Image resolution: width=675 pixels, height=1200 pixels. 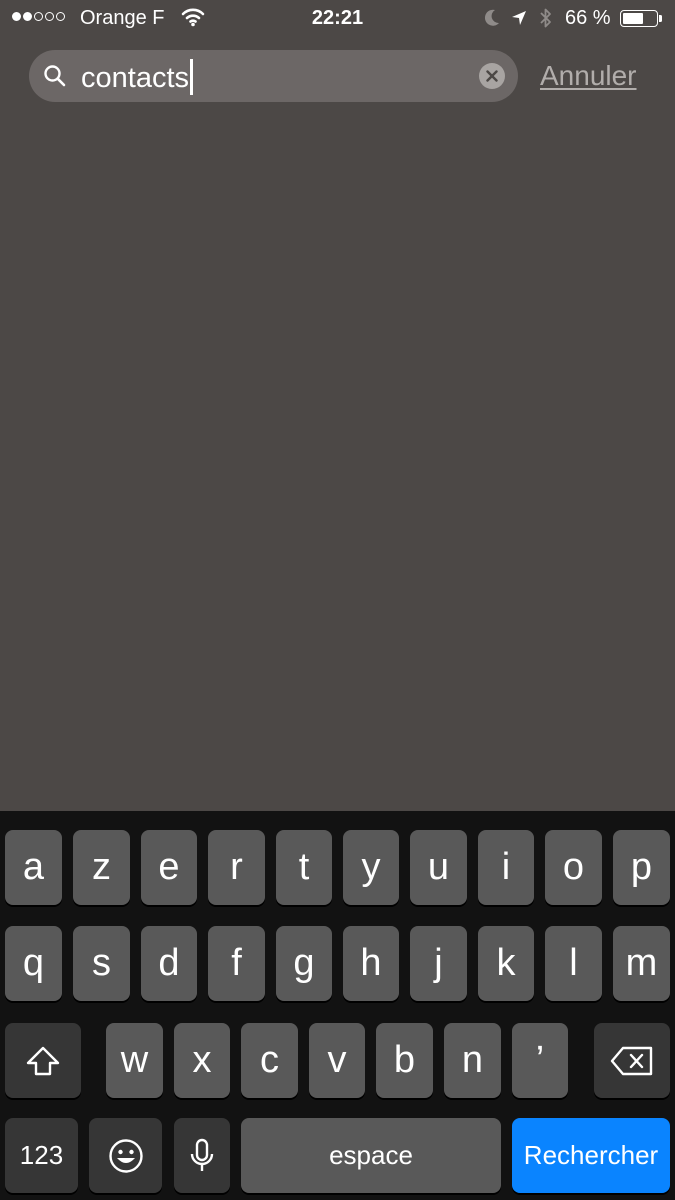 What do you see at coordinates (371, 963) in the screenshot?
I see `key-h: h` at bounding box center [371, 963].